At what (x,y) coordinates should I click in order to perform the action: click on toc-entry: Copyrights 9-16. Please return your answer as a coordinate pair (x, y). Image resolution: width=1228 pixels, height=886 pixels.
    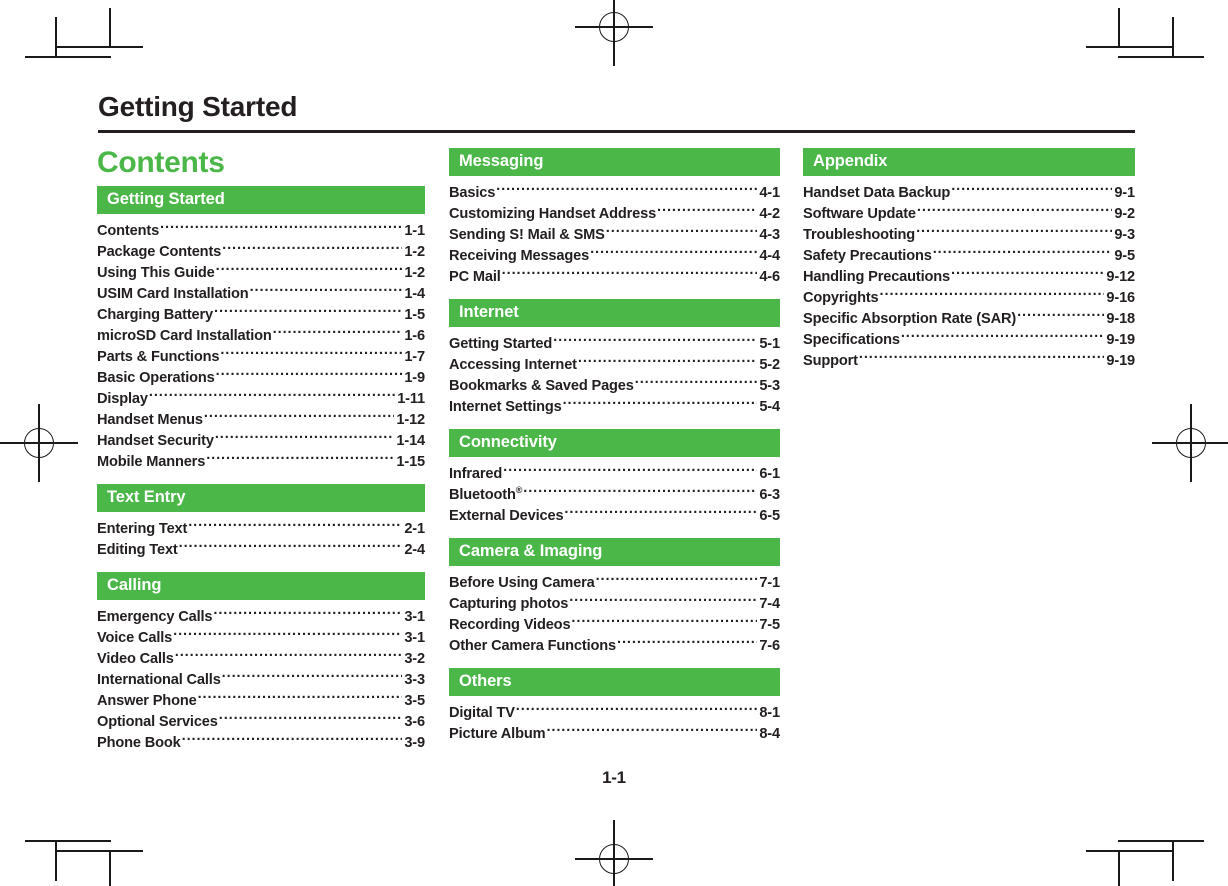
    Looking at the image, I should click on (969, 297).